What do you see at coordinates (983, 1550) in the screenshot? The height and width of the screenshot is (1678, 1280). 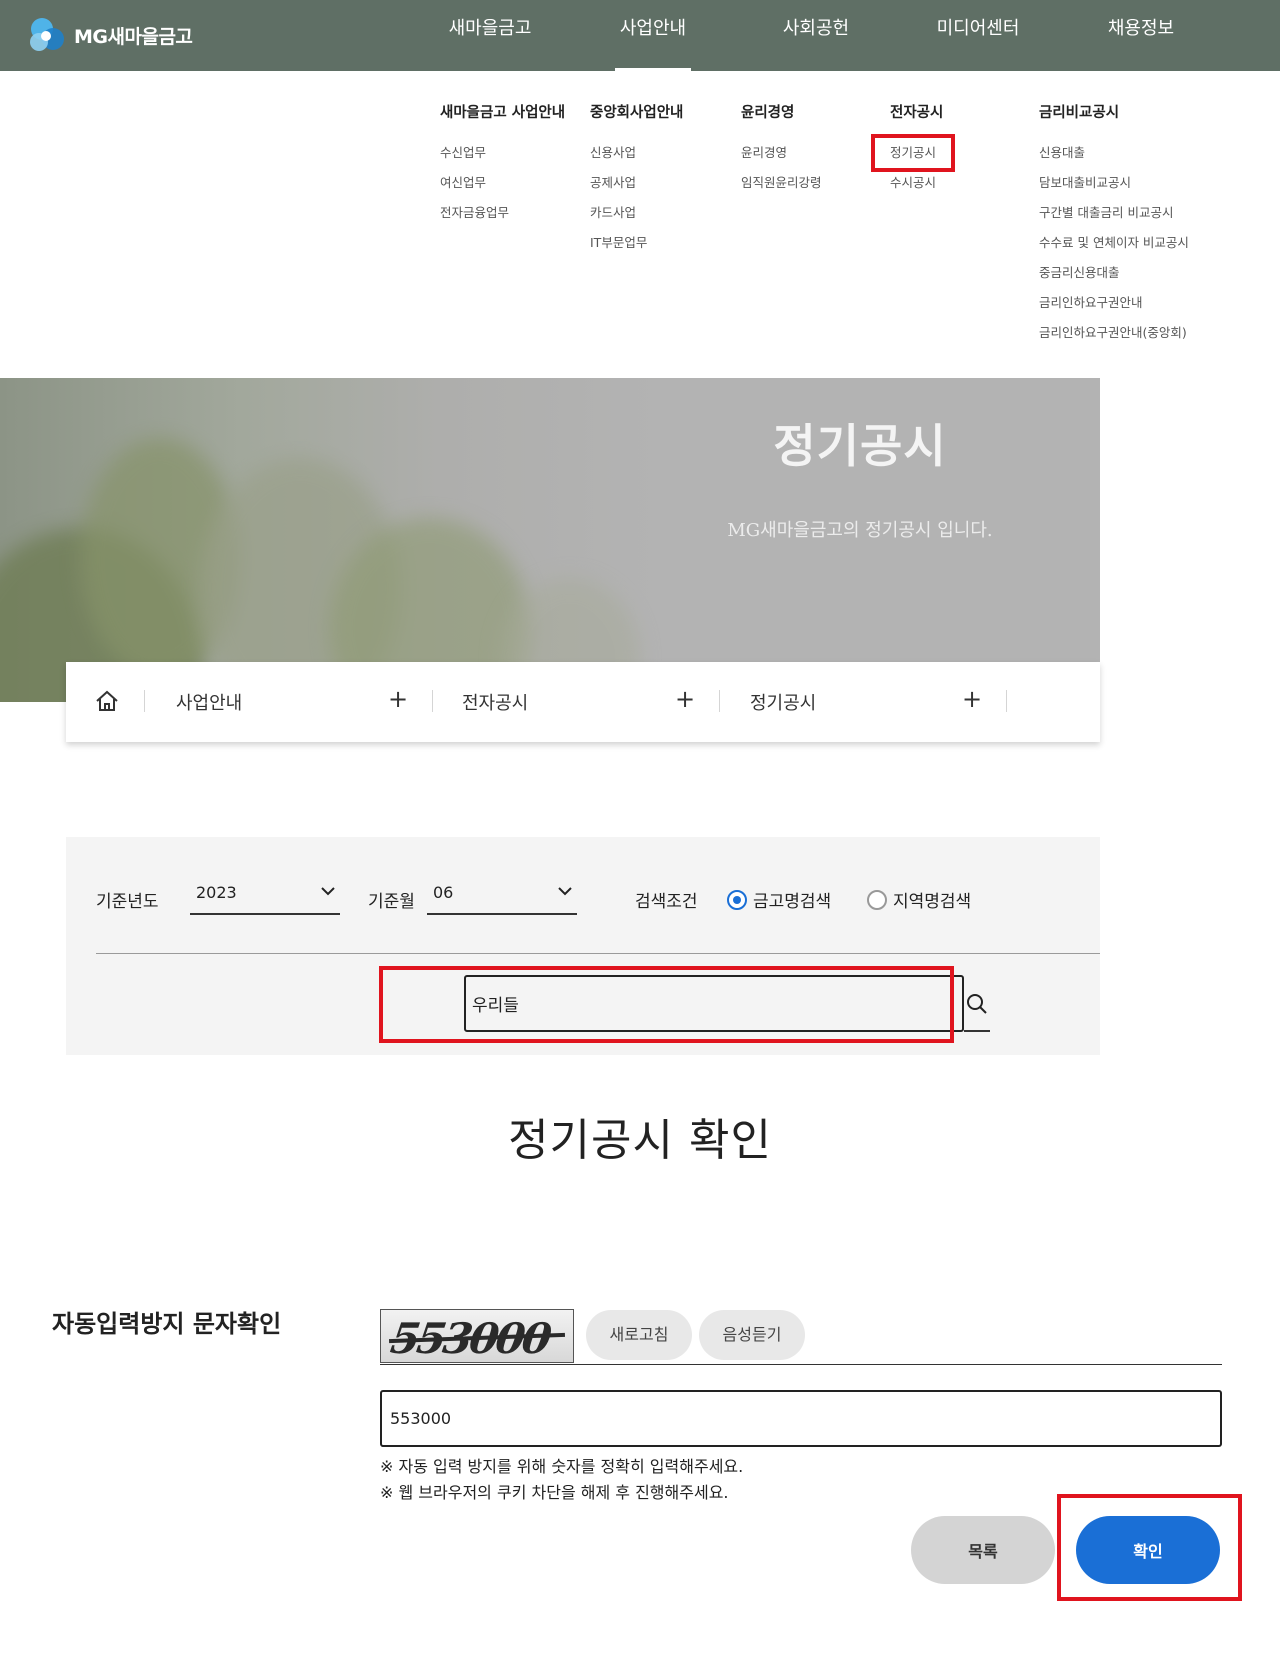 I see `list-button: 목록` at bounding box center [983, 1550].